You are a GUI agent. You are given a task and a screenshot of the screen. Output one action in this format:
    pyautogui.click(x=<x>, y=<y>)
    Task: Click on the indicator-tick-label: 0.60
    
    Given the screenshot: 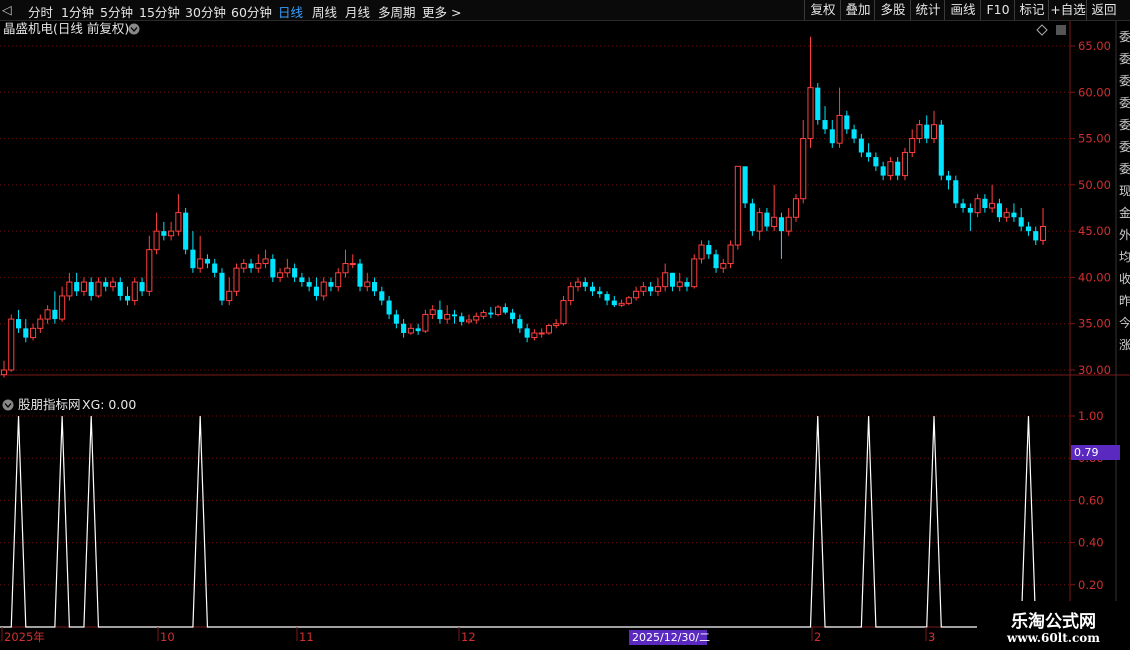 What is the action you would take?
    pyautogui.click(x=1091, y=500)
    